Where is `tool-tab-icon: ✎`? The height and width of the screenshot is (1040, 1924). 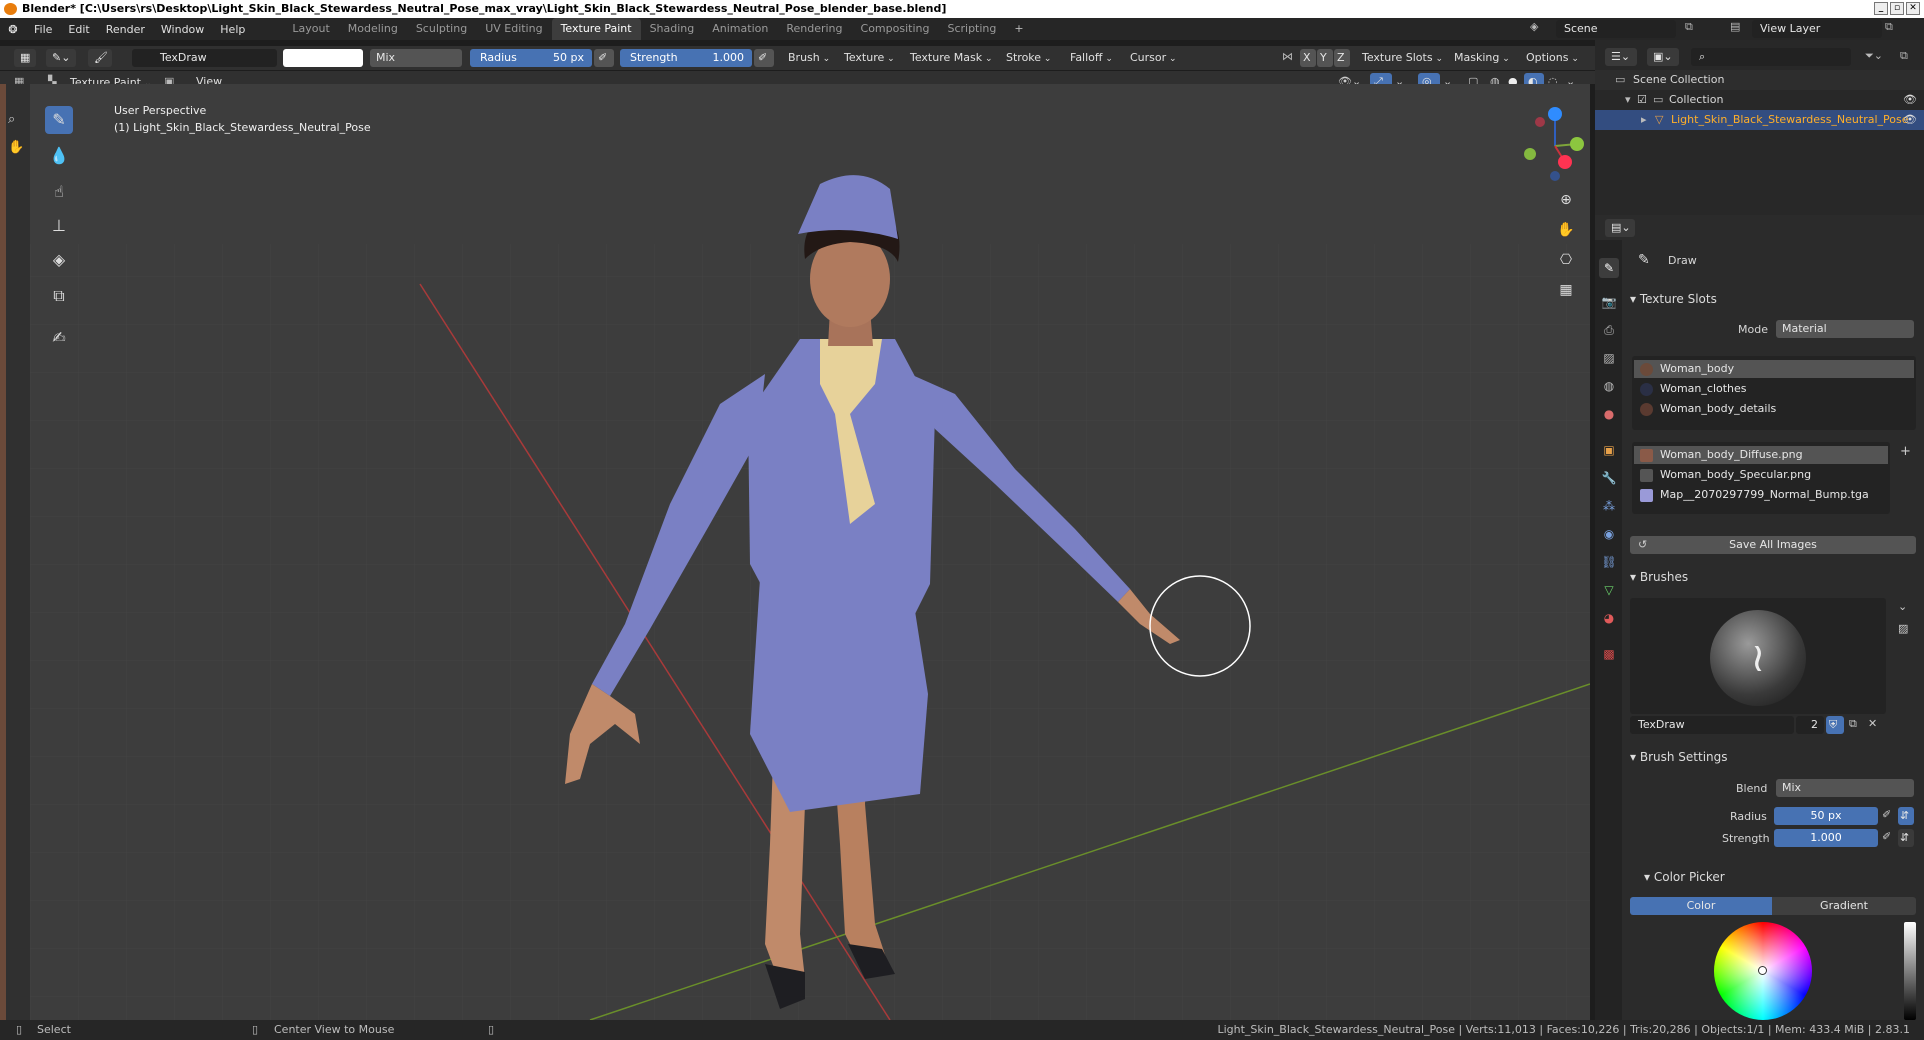 tool-tab-icon: ✎ is located at coordinates (1609, 268).